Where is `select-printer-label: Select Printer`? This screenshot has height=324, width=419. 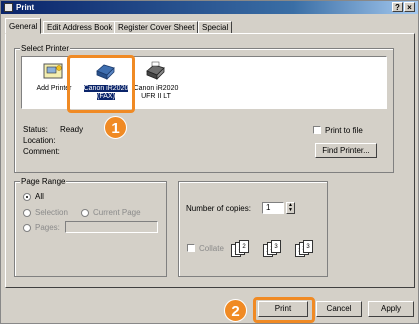 select-printer-label: Select Printer is located at coordinates (45, 48).